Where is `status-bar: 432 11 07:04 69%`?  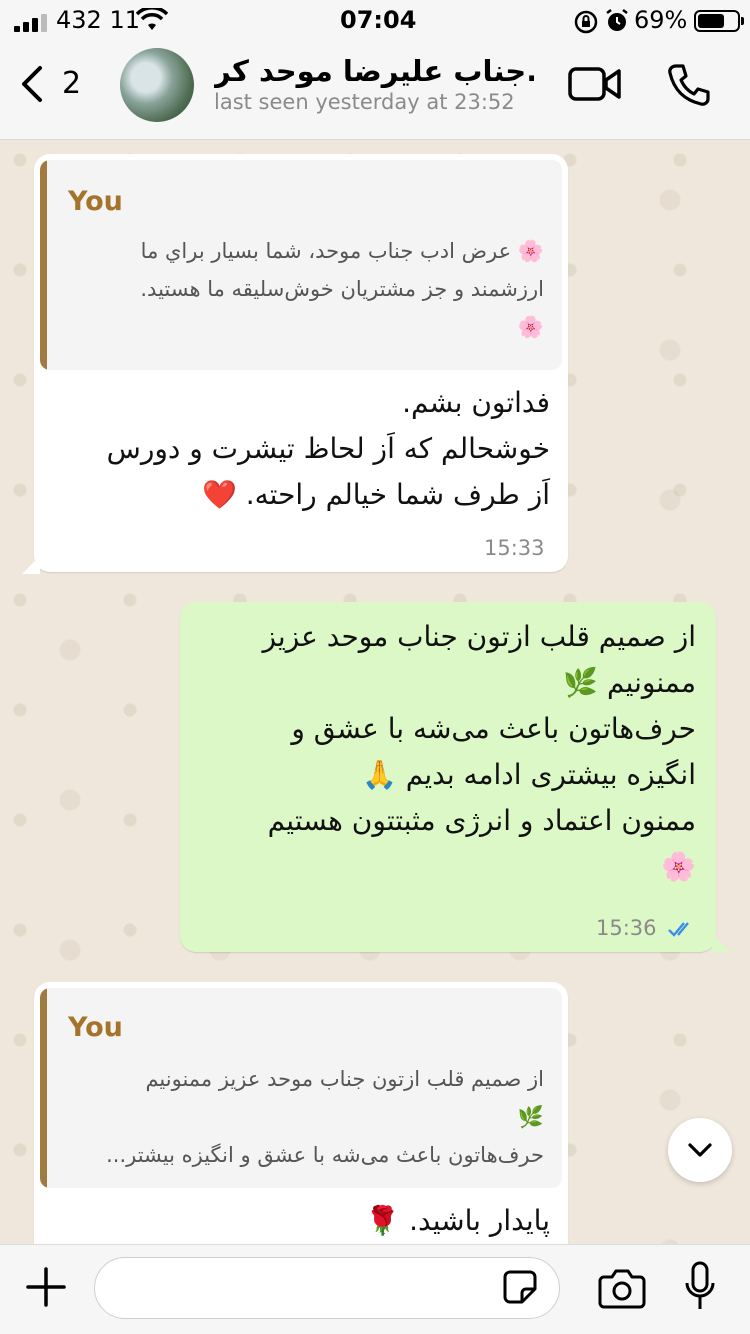 status-bar: 432 11 07:04 69% is located at coordinates (375, 22).